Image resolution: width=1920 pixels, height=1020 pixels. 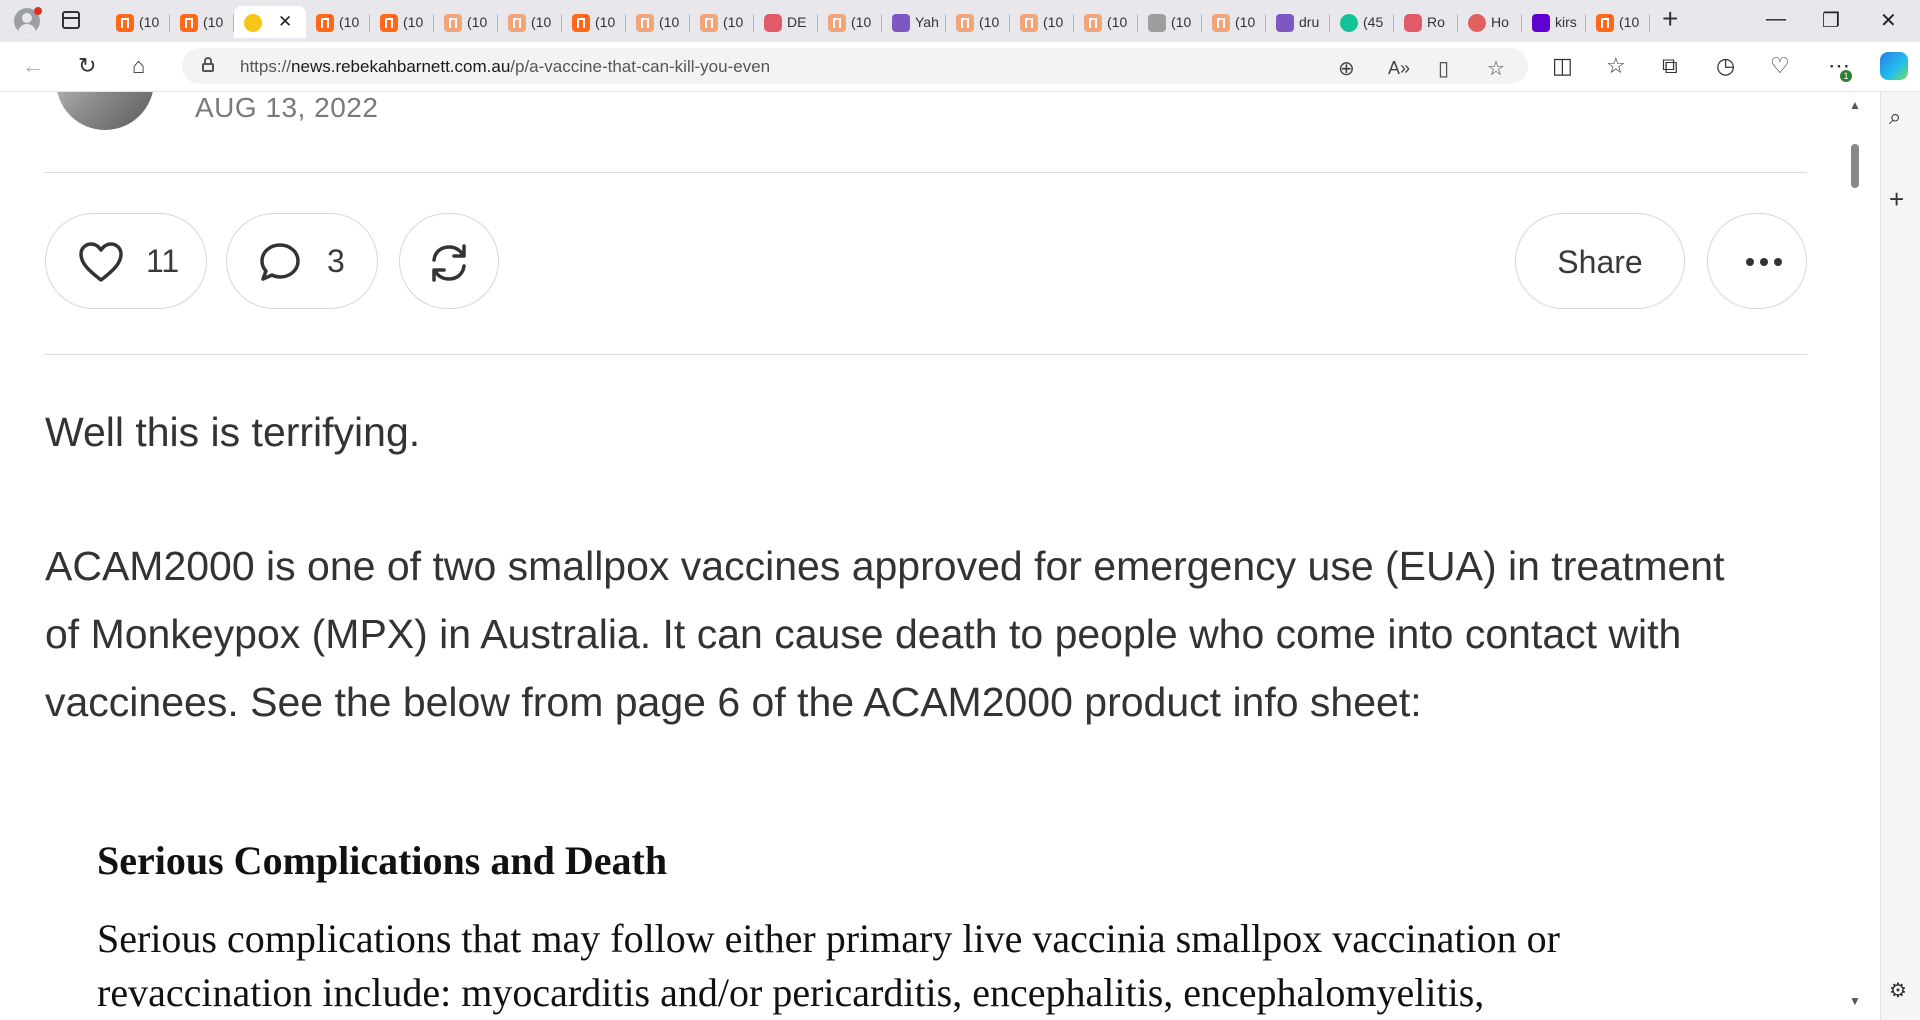 What do you see at coordinates (1750, 262) in the screenshot?
I see `more-dots-icon` at bounding box center [1750, 262].